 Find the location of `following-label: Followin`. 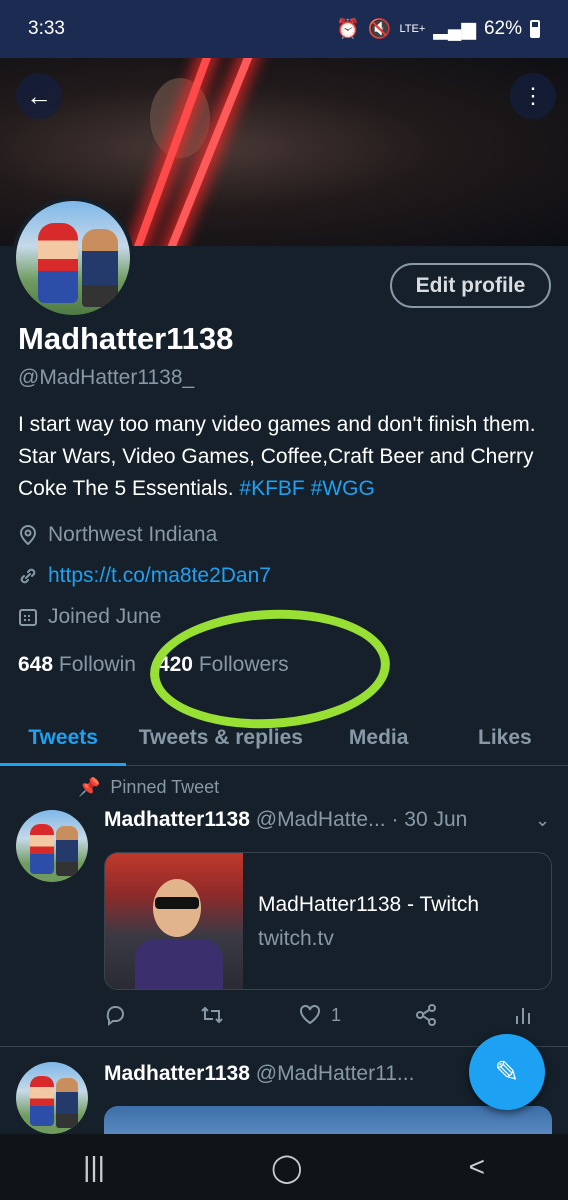

following-label: Followin is located at coordinates (97, 664).